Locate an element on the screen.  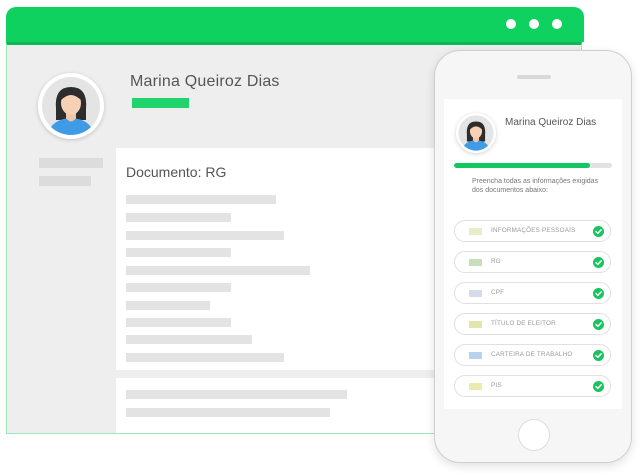
document-list-item: CPF is located at coordinates (532, 293).